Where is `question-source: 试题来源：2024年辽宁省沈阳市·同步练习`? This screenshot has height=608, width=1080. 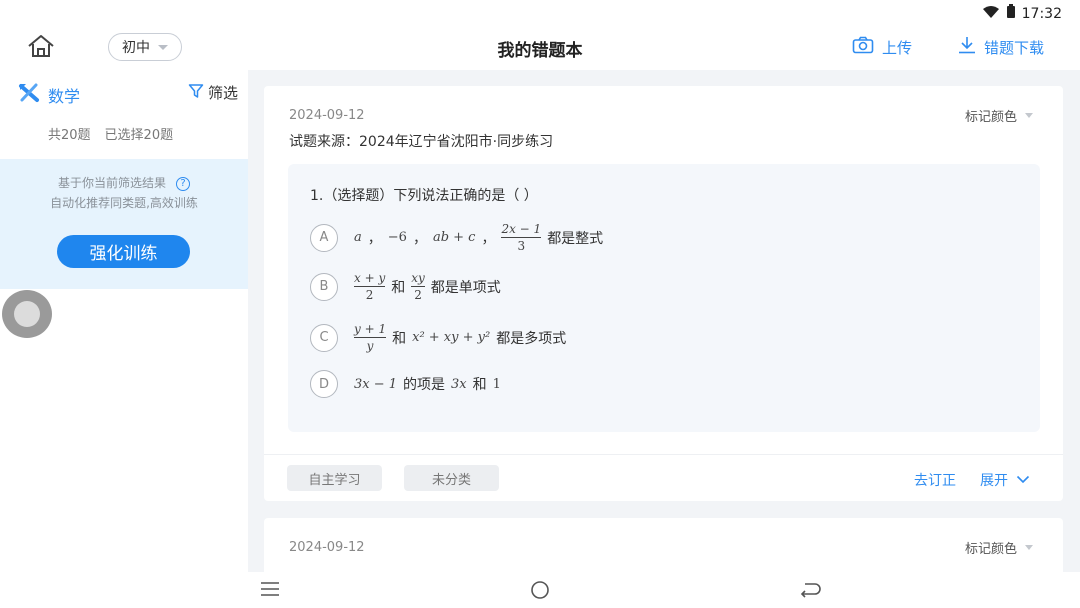 question-source: 试题来源：2024年辽宁省沈阳市·同步练习 is located at coordinates (421, 142).